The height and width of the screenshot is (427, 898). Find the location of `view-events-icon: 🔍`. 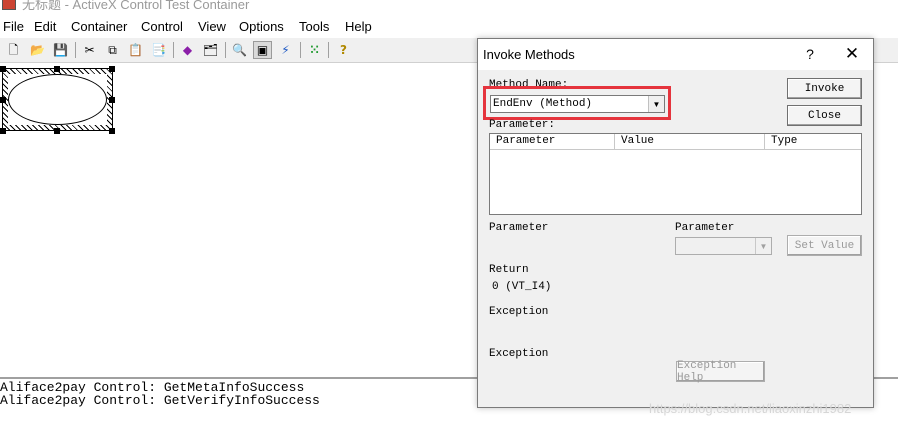

view-events-icon: 🔍 is located at coordinates (239, 50).